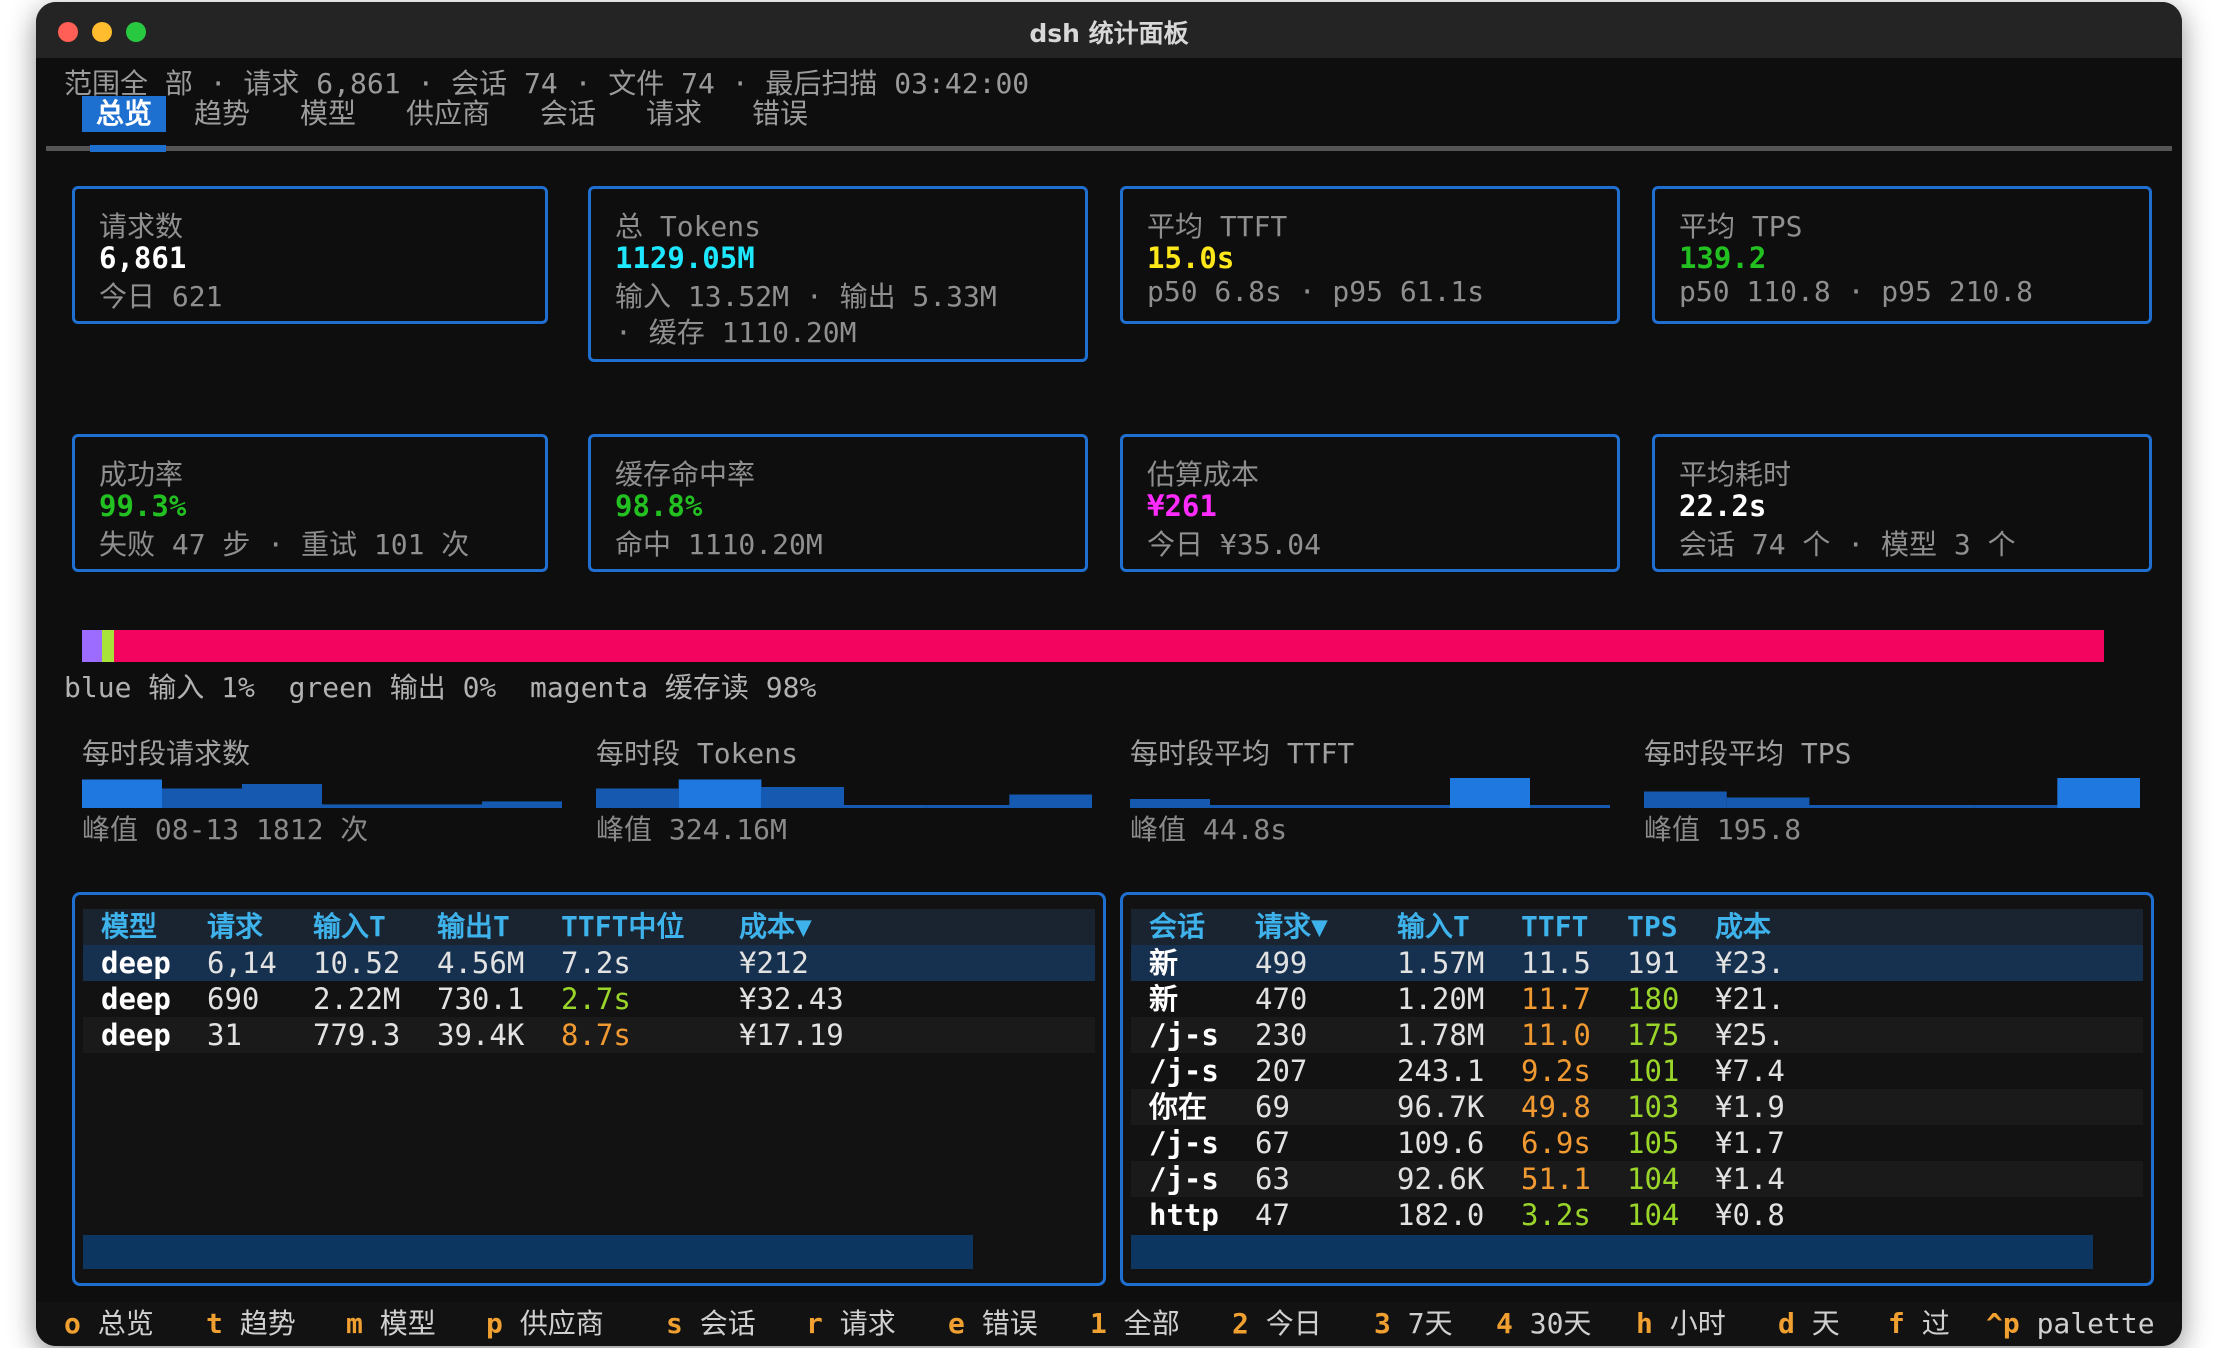 The image size is (2218, 1348). I want to click on table-row: /j-s 67 109.6 6.9s 105 ¥1.7, so click(1637, 1143).